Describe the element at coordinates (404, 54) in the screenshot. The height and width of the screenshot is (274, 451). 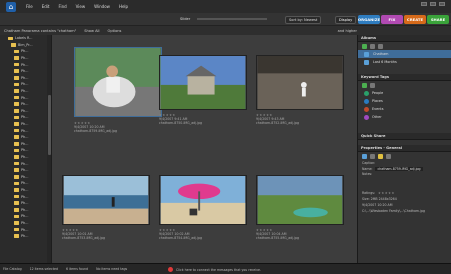
I see `album-chatham: Chatham` at that location.